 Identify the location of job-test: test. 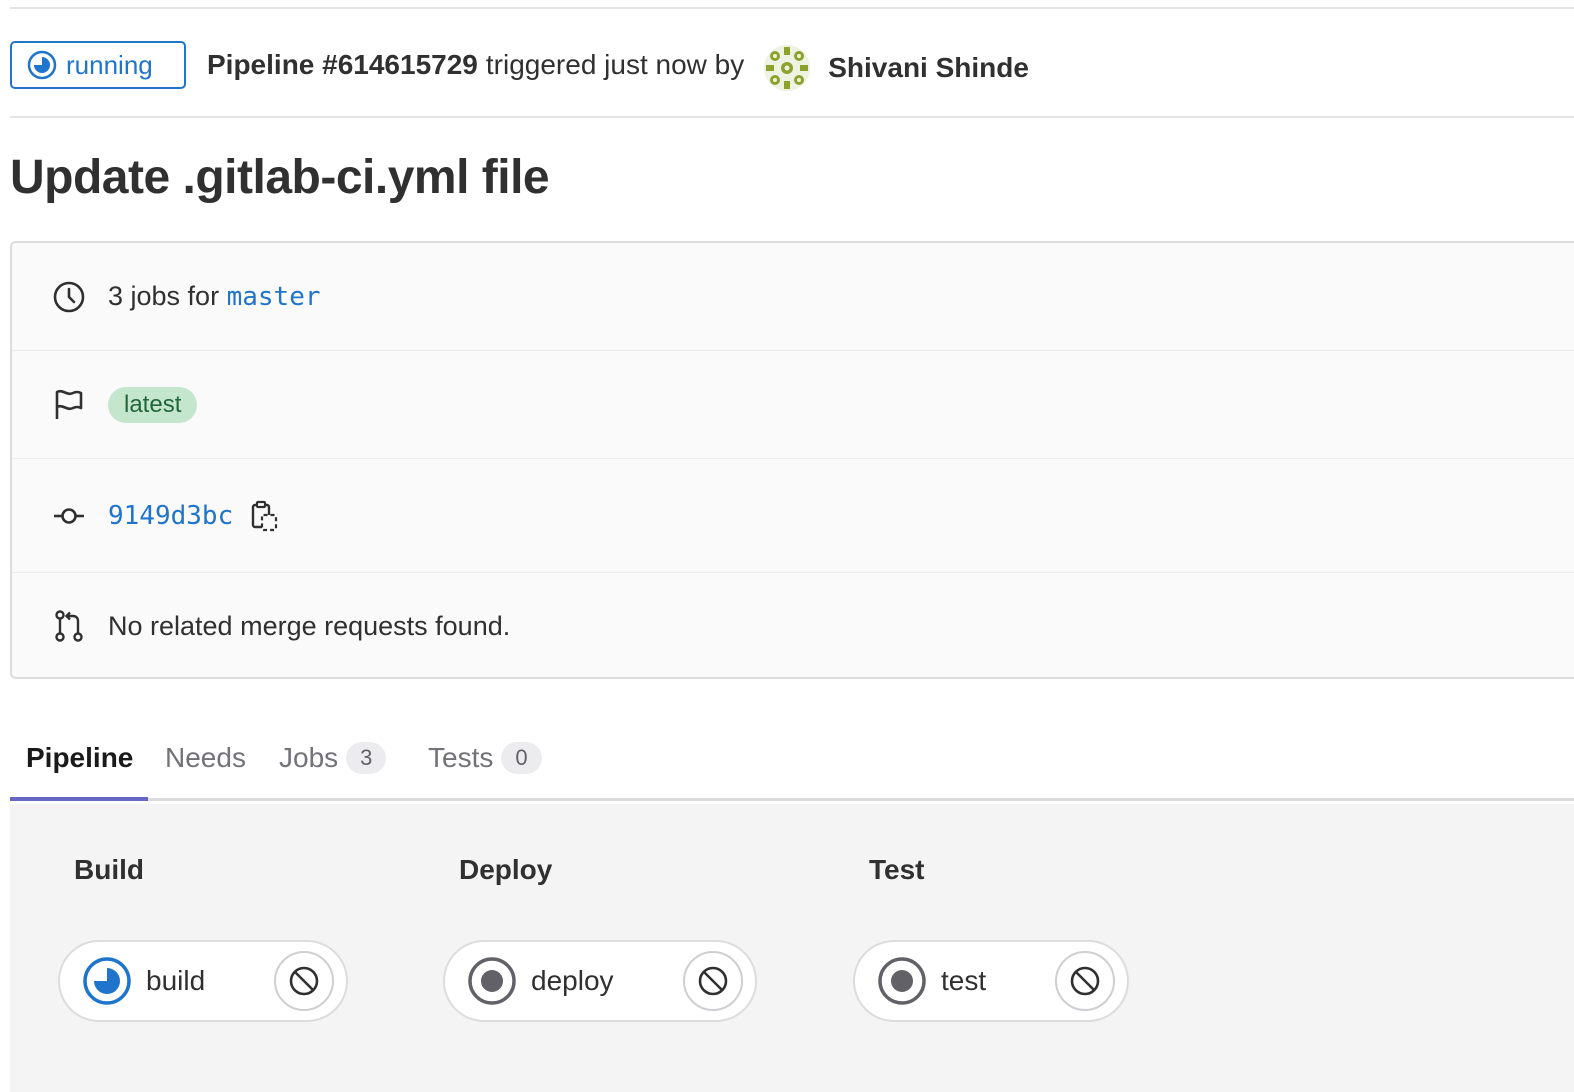
(991, 981).